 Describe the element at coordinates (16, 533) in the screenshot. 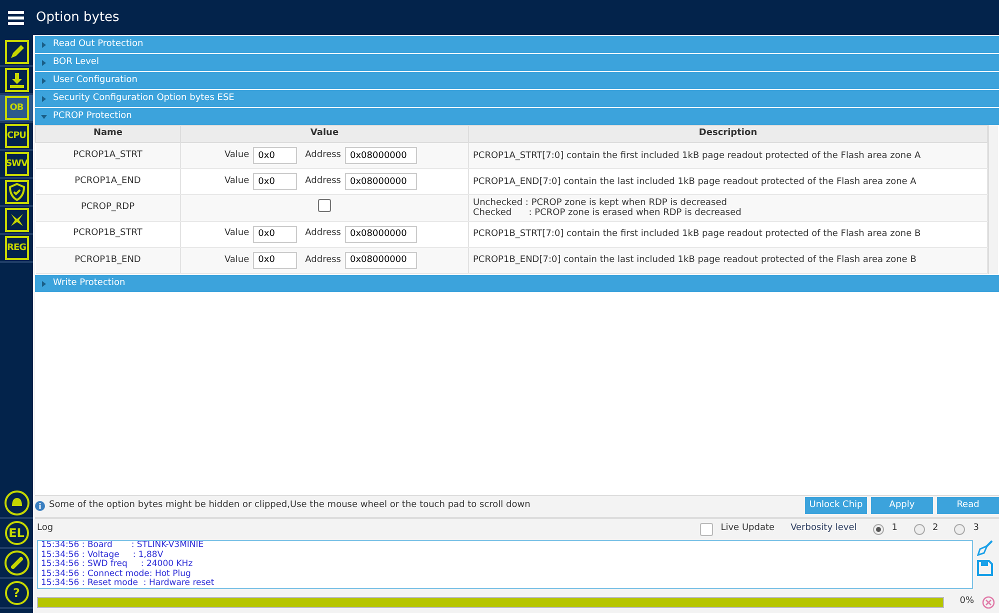

I see `chip-button: EL` at that location.